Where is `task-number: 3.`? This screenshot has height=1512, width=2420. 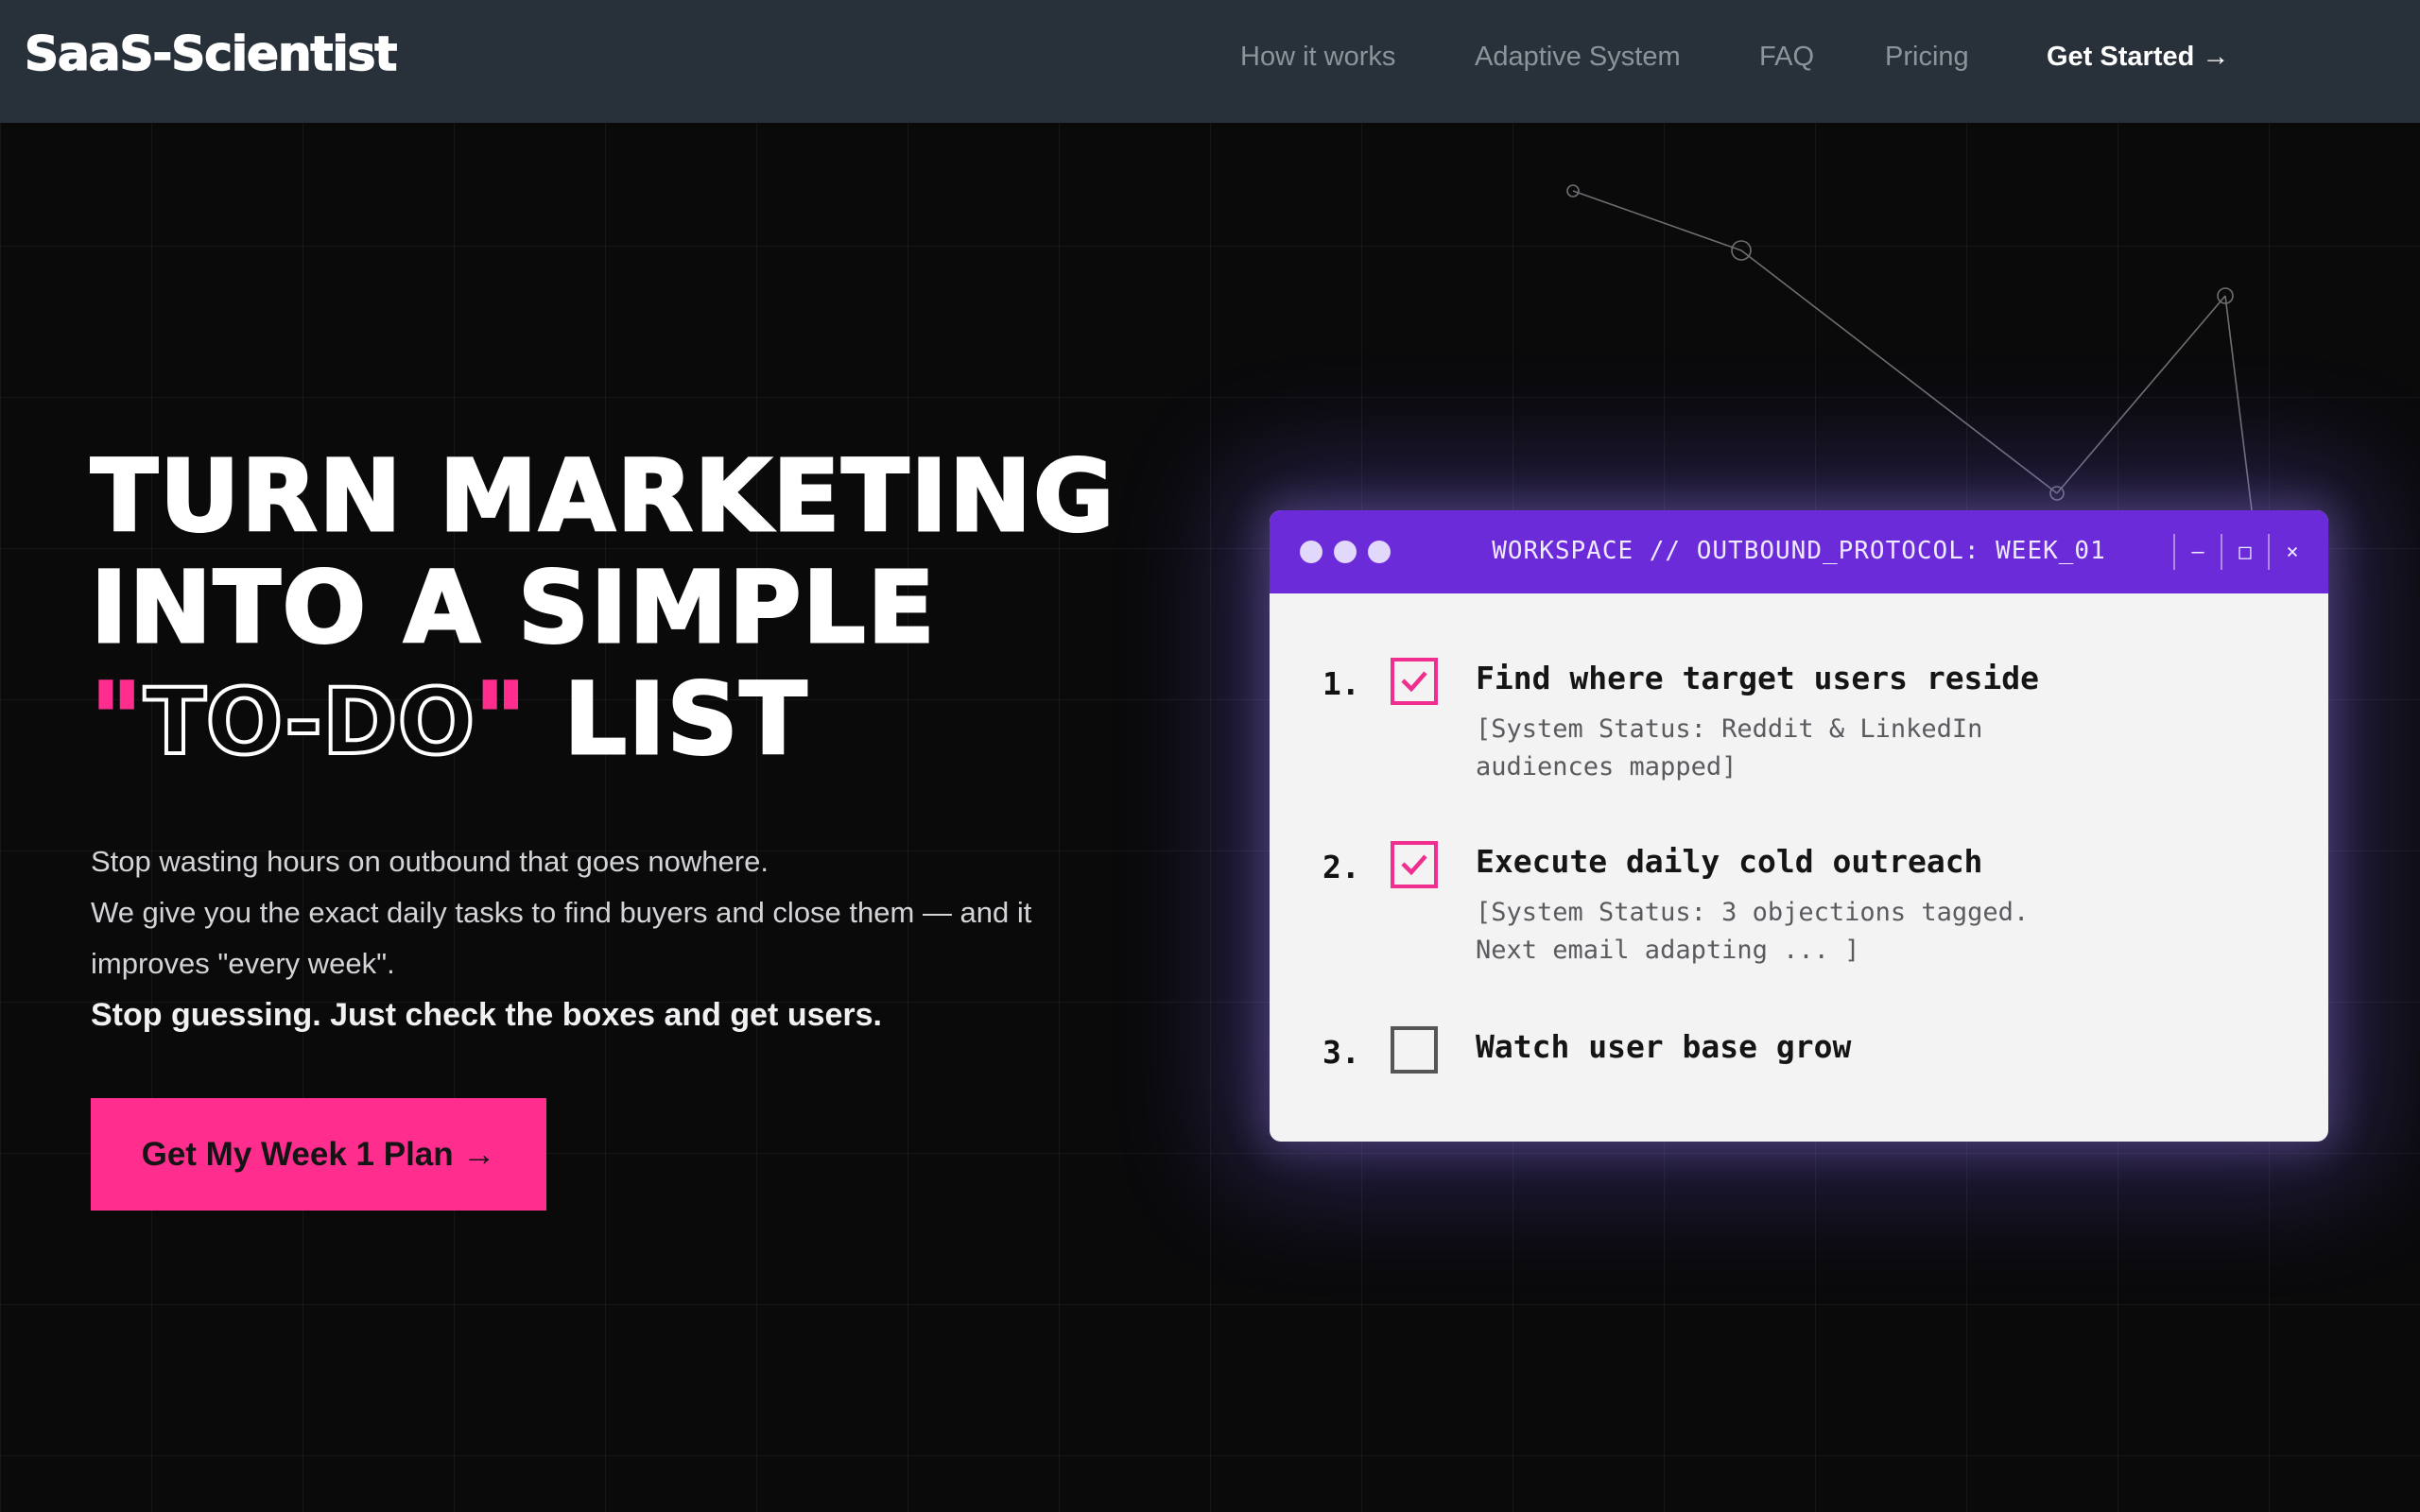 task-number: 3. is located at coordinates (1341, 1052).